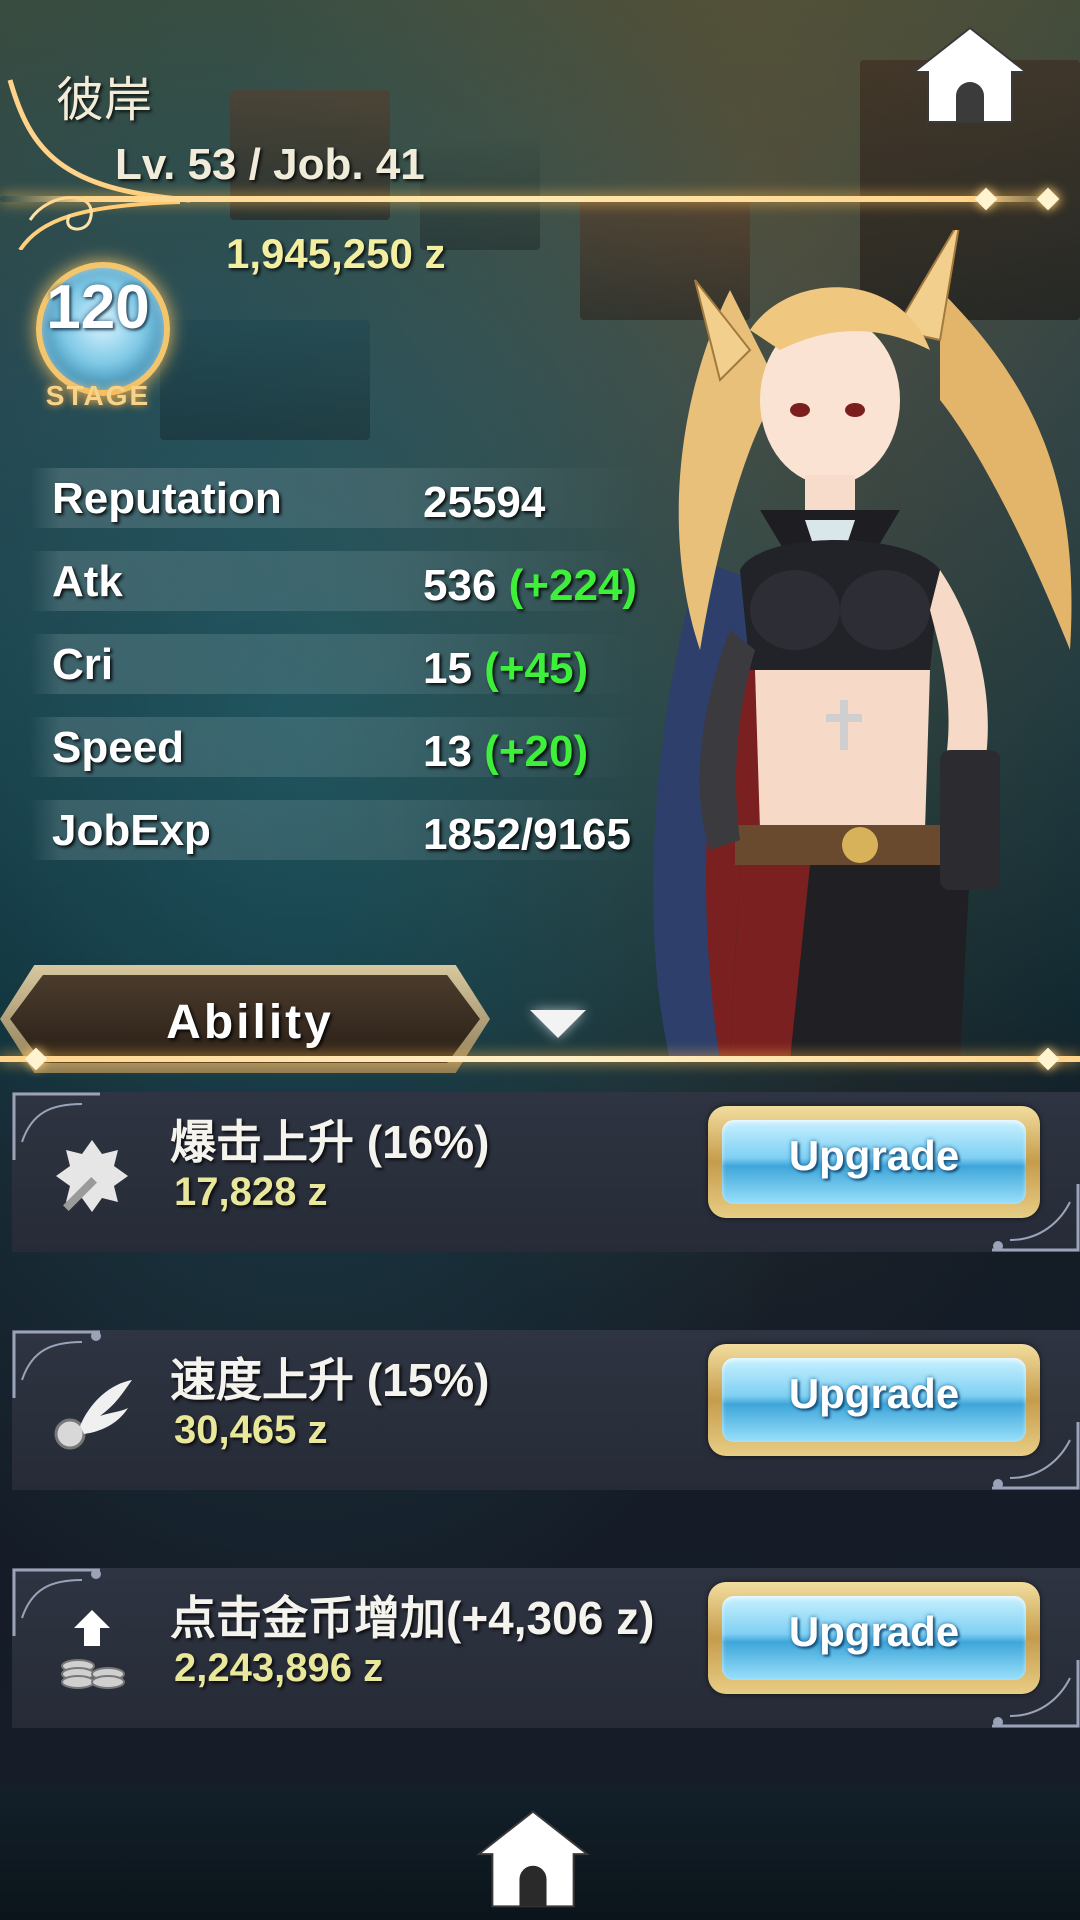  What do you see at coordinates (99, 164) in the screenshot?
I see `ornament-swirl` at bounding box center [99, 164].